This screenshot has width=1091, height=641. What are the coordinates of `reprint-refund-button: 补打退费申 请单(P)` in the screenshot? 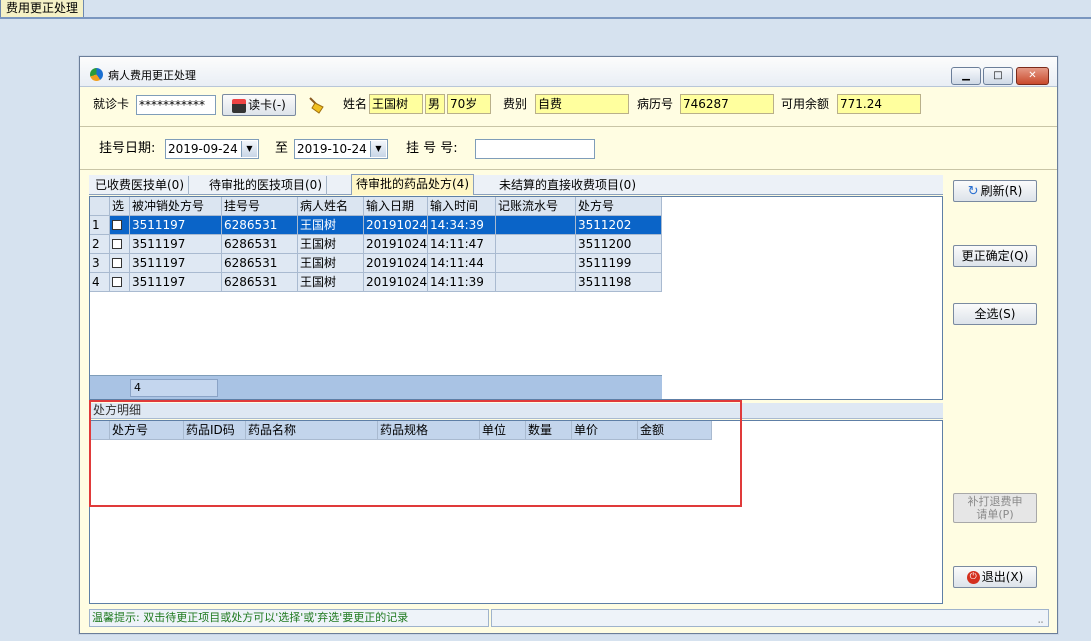 It's located at (995, 508).